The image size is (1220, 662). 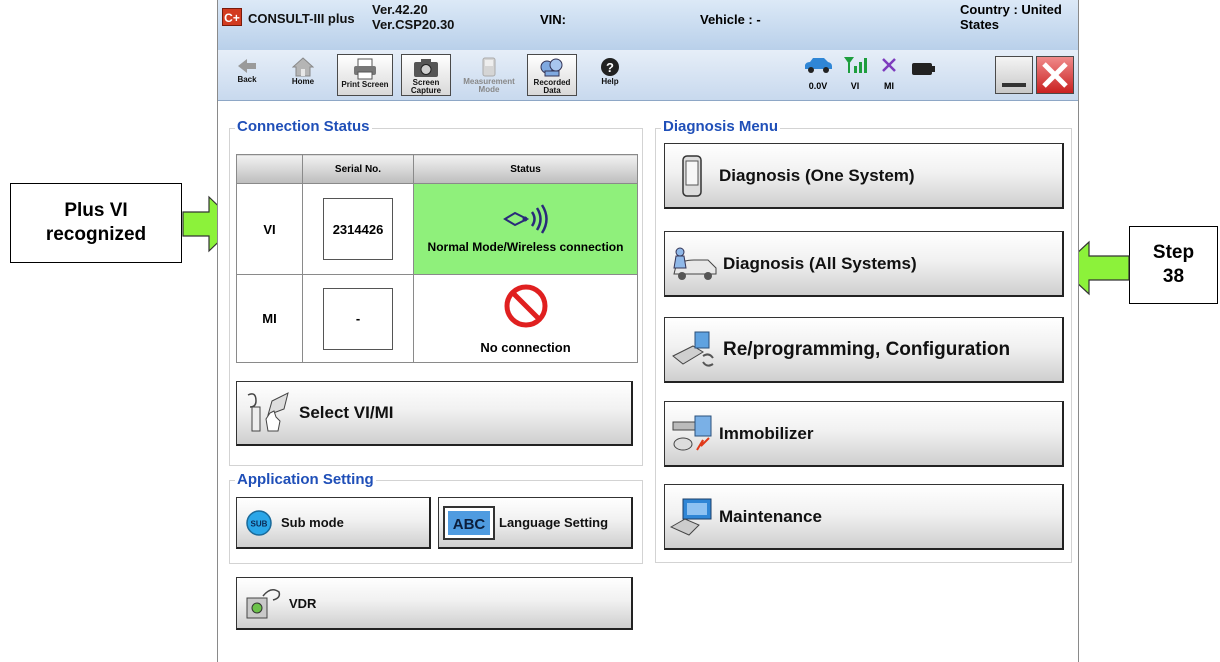 I want to click on printer-icon, so click(x=365, y=69).